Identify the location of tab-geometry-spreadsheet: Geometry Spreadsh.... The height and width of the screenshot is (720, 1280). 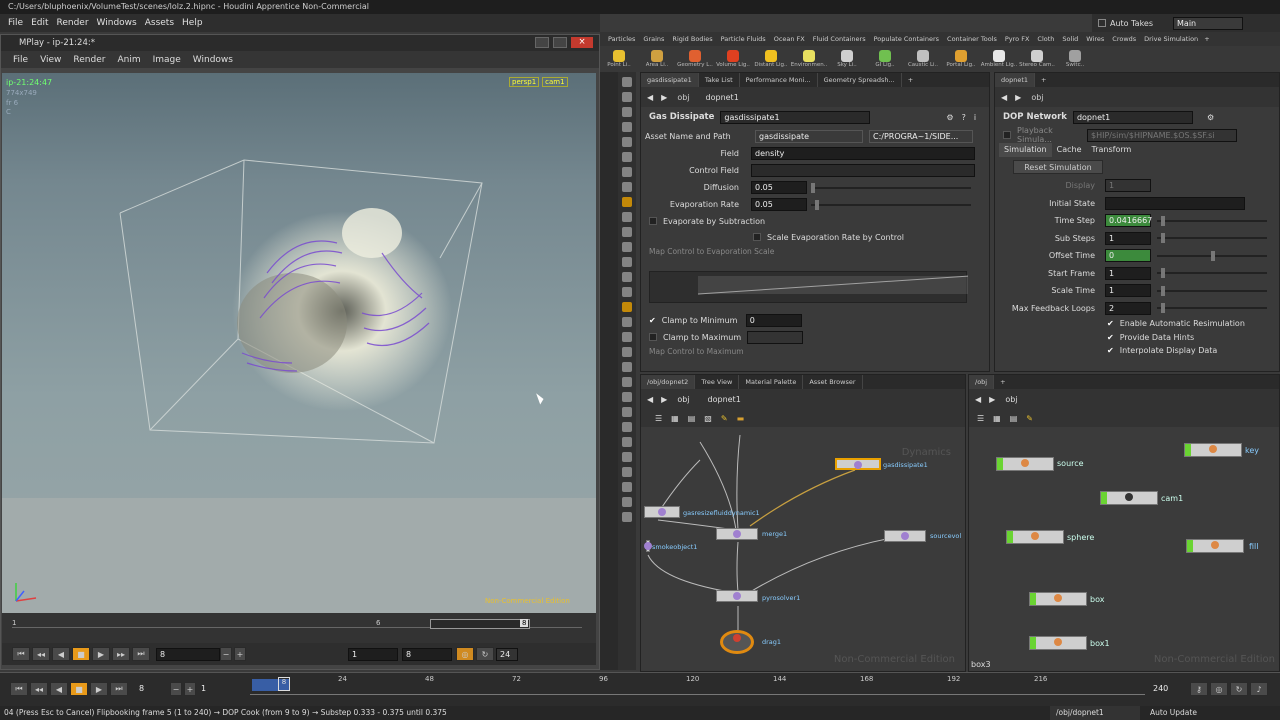
(860, 80).